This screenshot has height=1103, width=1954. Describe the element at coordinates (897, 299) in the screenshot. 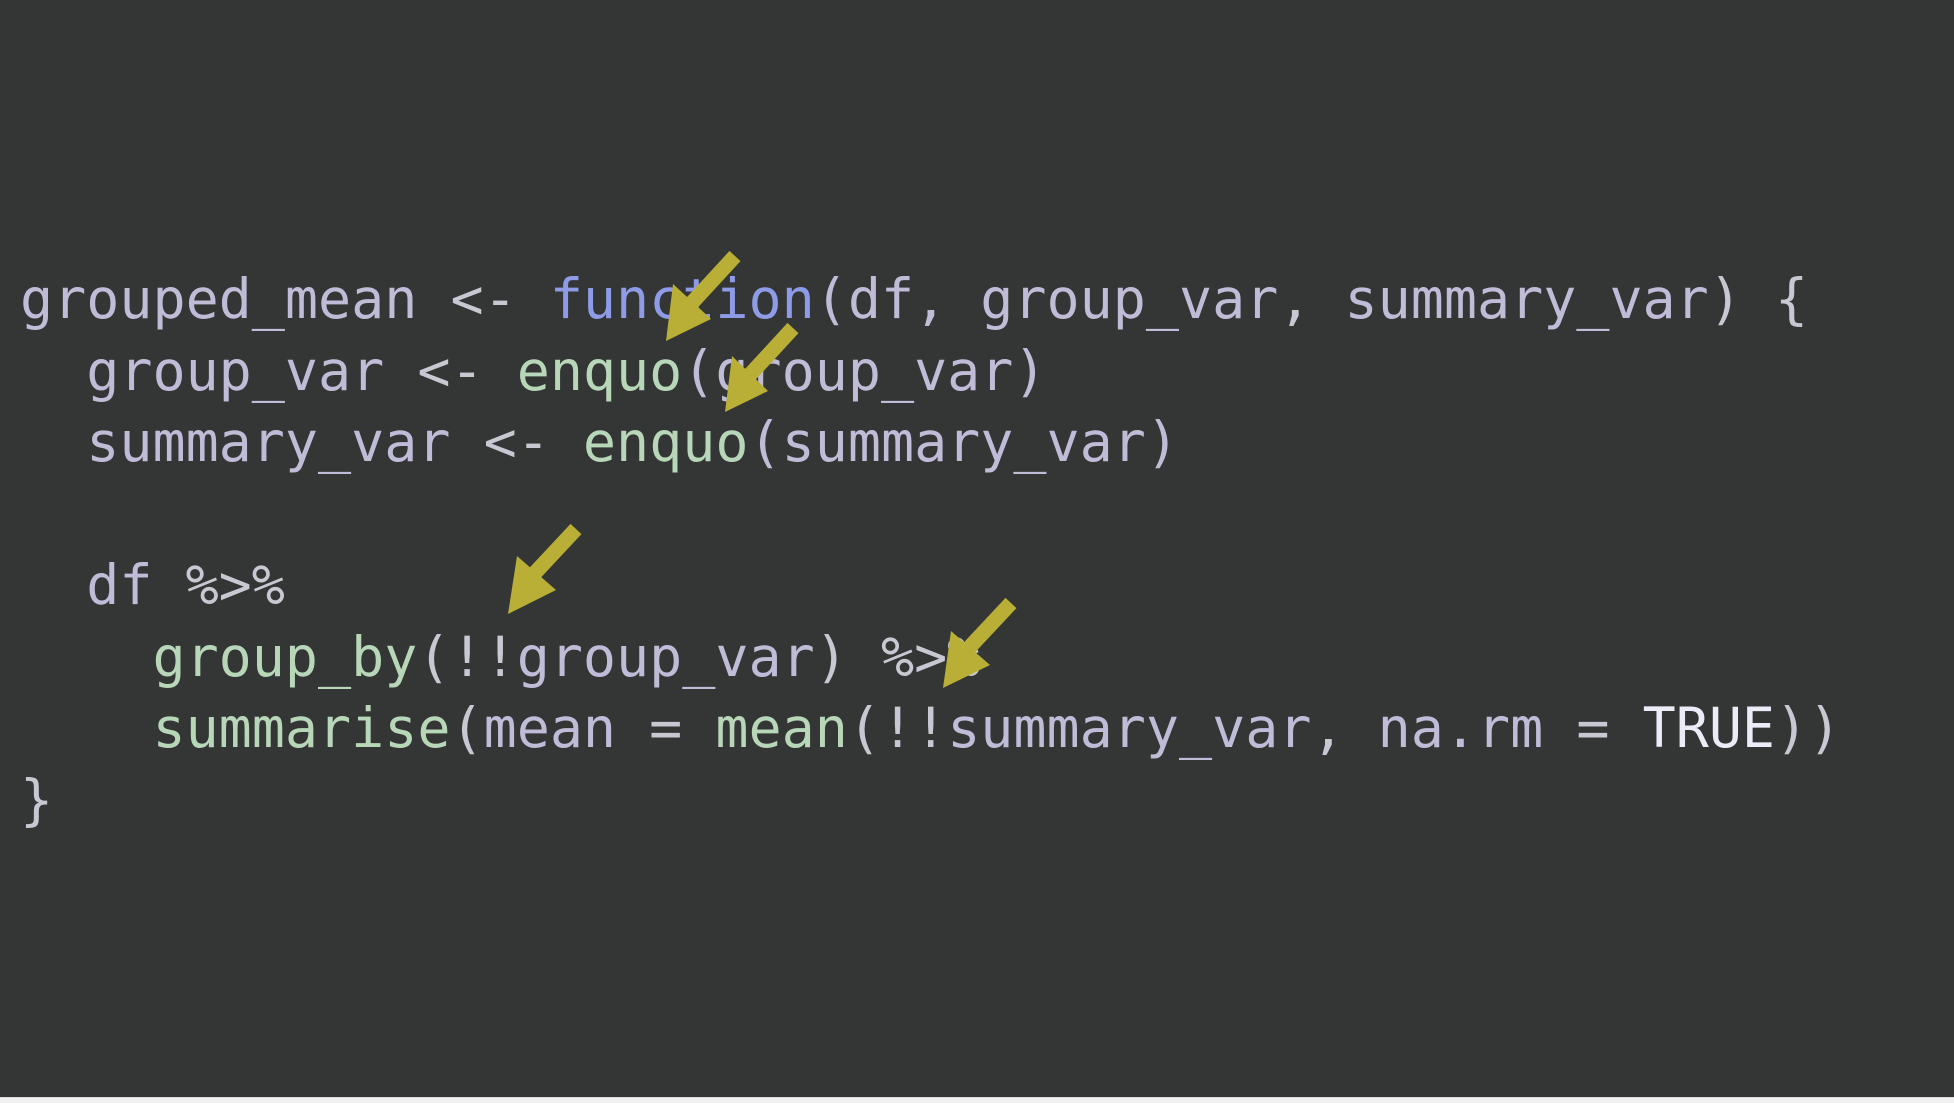

I see `code-token: (df,` at that location.